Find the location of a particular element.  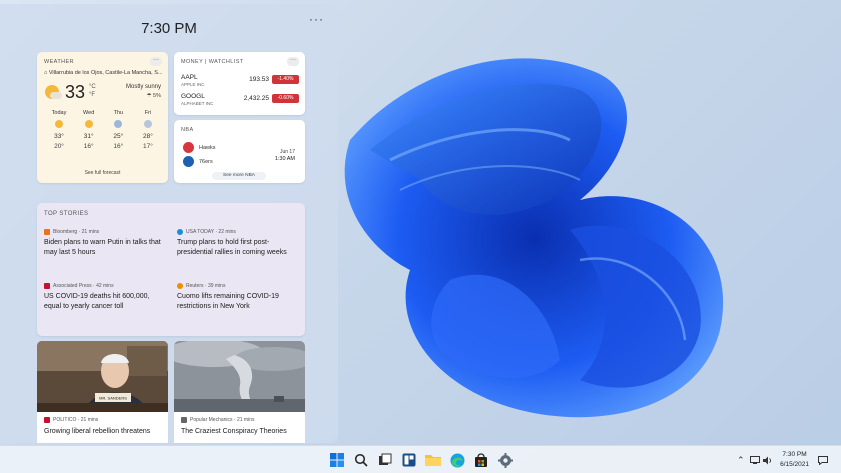

forecast-day: Today 33° 20° is located at coordinates (59, 130).